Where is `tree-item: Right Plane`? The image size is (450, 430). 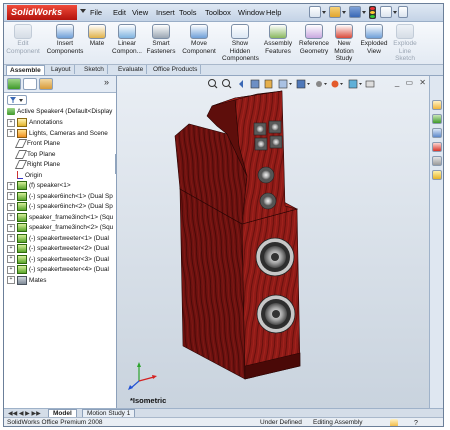 tree-item: Right Plane is located at coordinates (63, 165).